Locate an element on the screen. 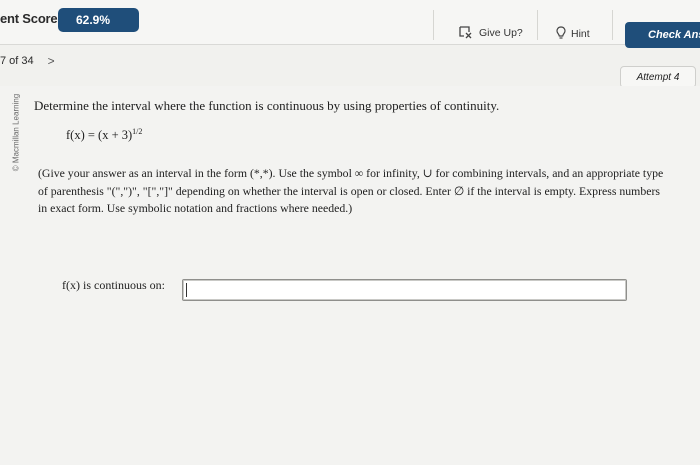  macmillan-watermark: © Macmillan Learning is located at coordinates (16, 132).